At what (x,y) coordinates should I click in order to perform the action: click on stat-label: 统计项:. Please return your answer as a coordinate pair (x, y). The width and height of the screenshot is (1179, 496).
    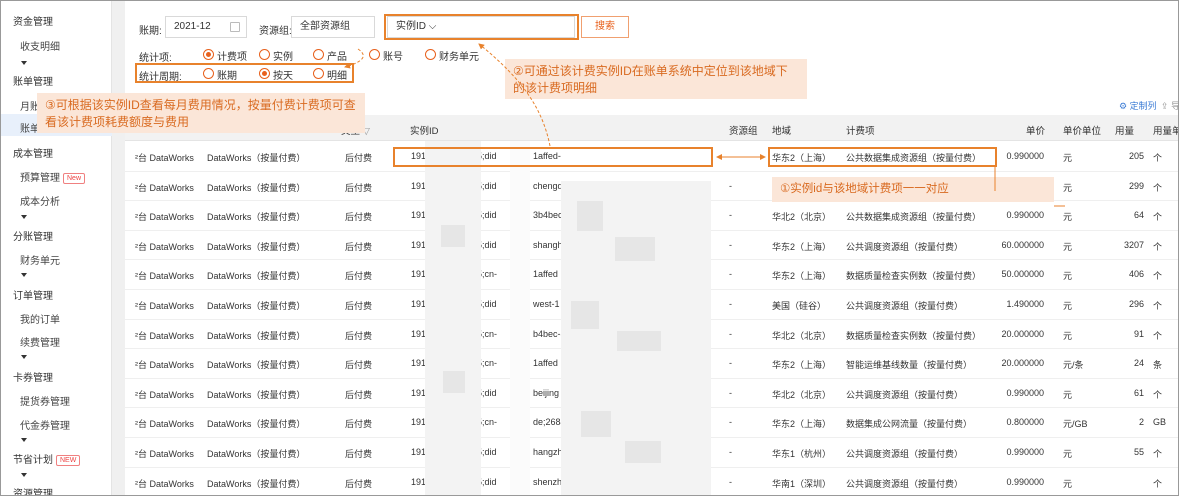
    Looking at the image, I should click on (155, 58).